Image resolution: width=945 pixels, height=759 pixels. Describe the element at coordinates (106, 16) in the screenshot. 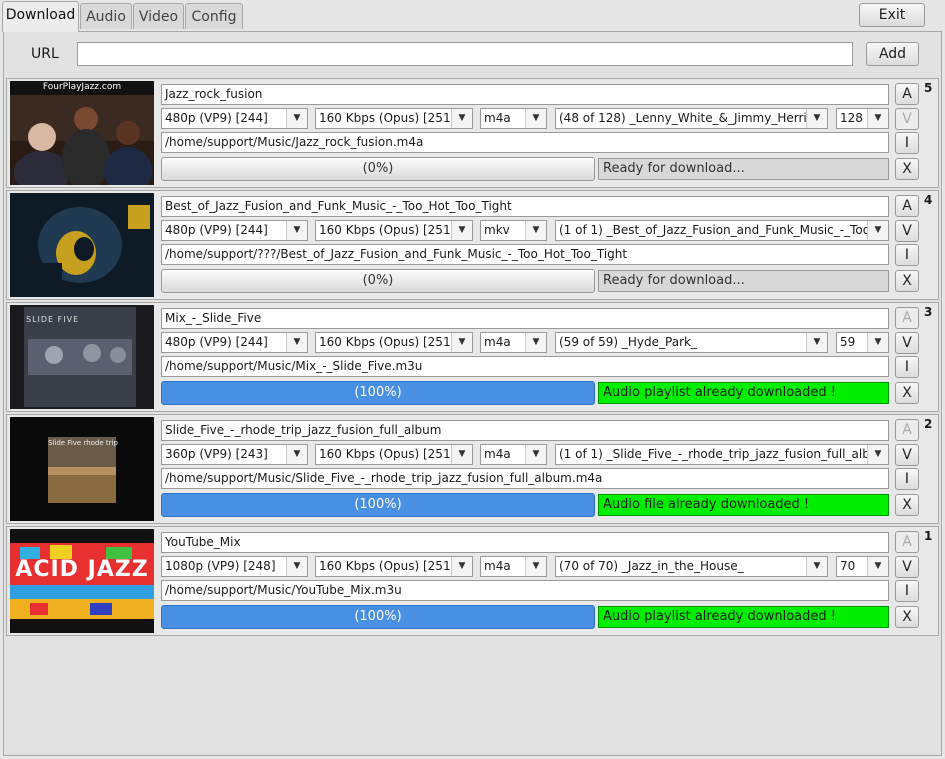

I see `tab-audio: Audio` at that location.